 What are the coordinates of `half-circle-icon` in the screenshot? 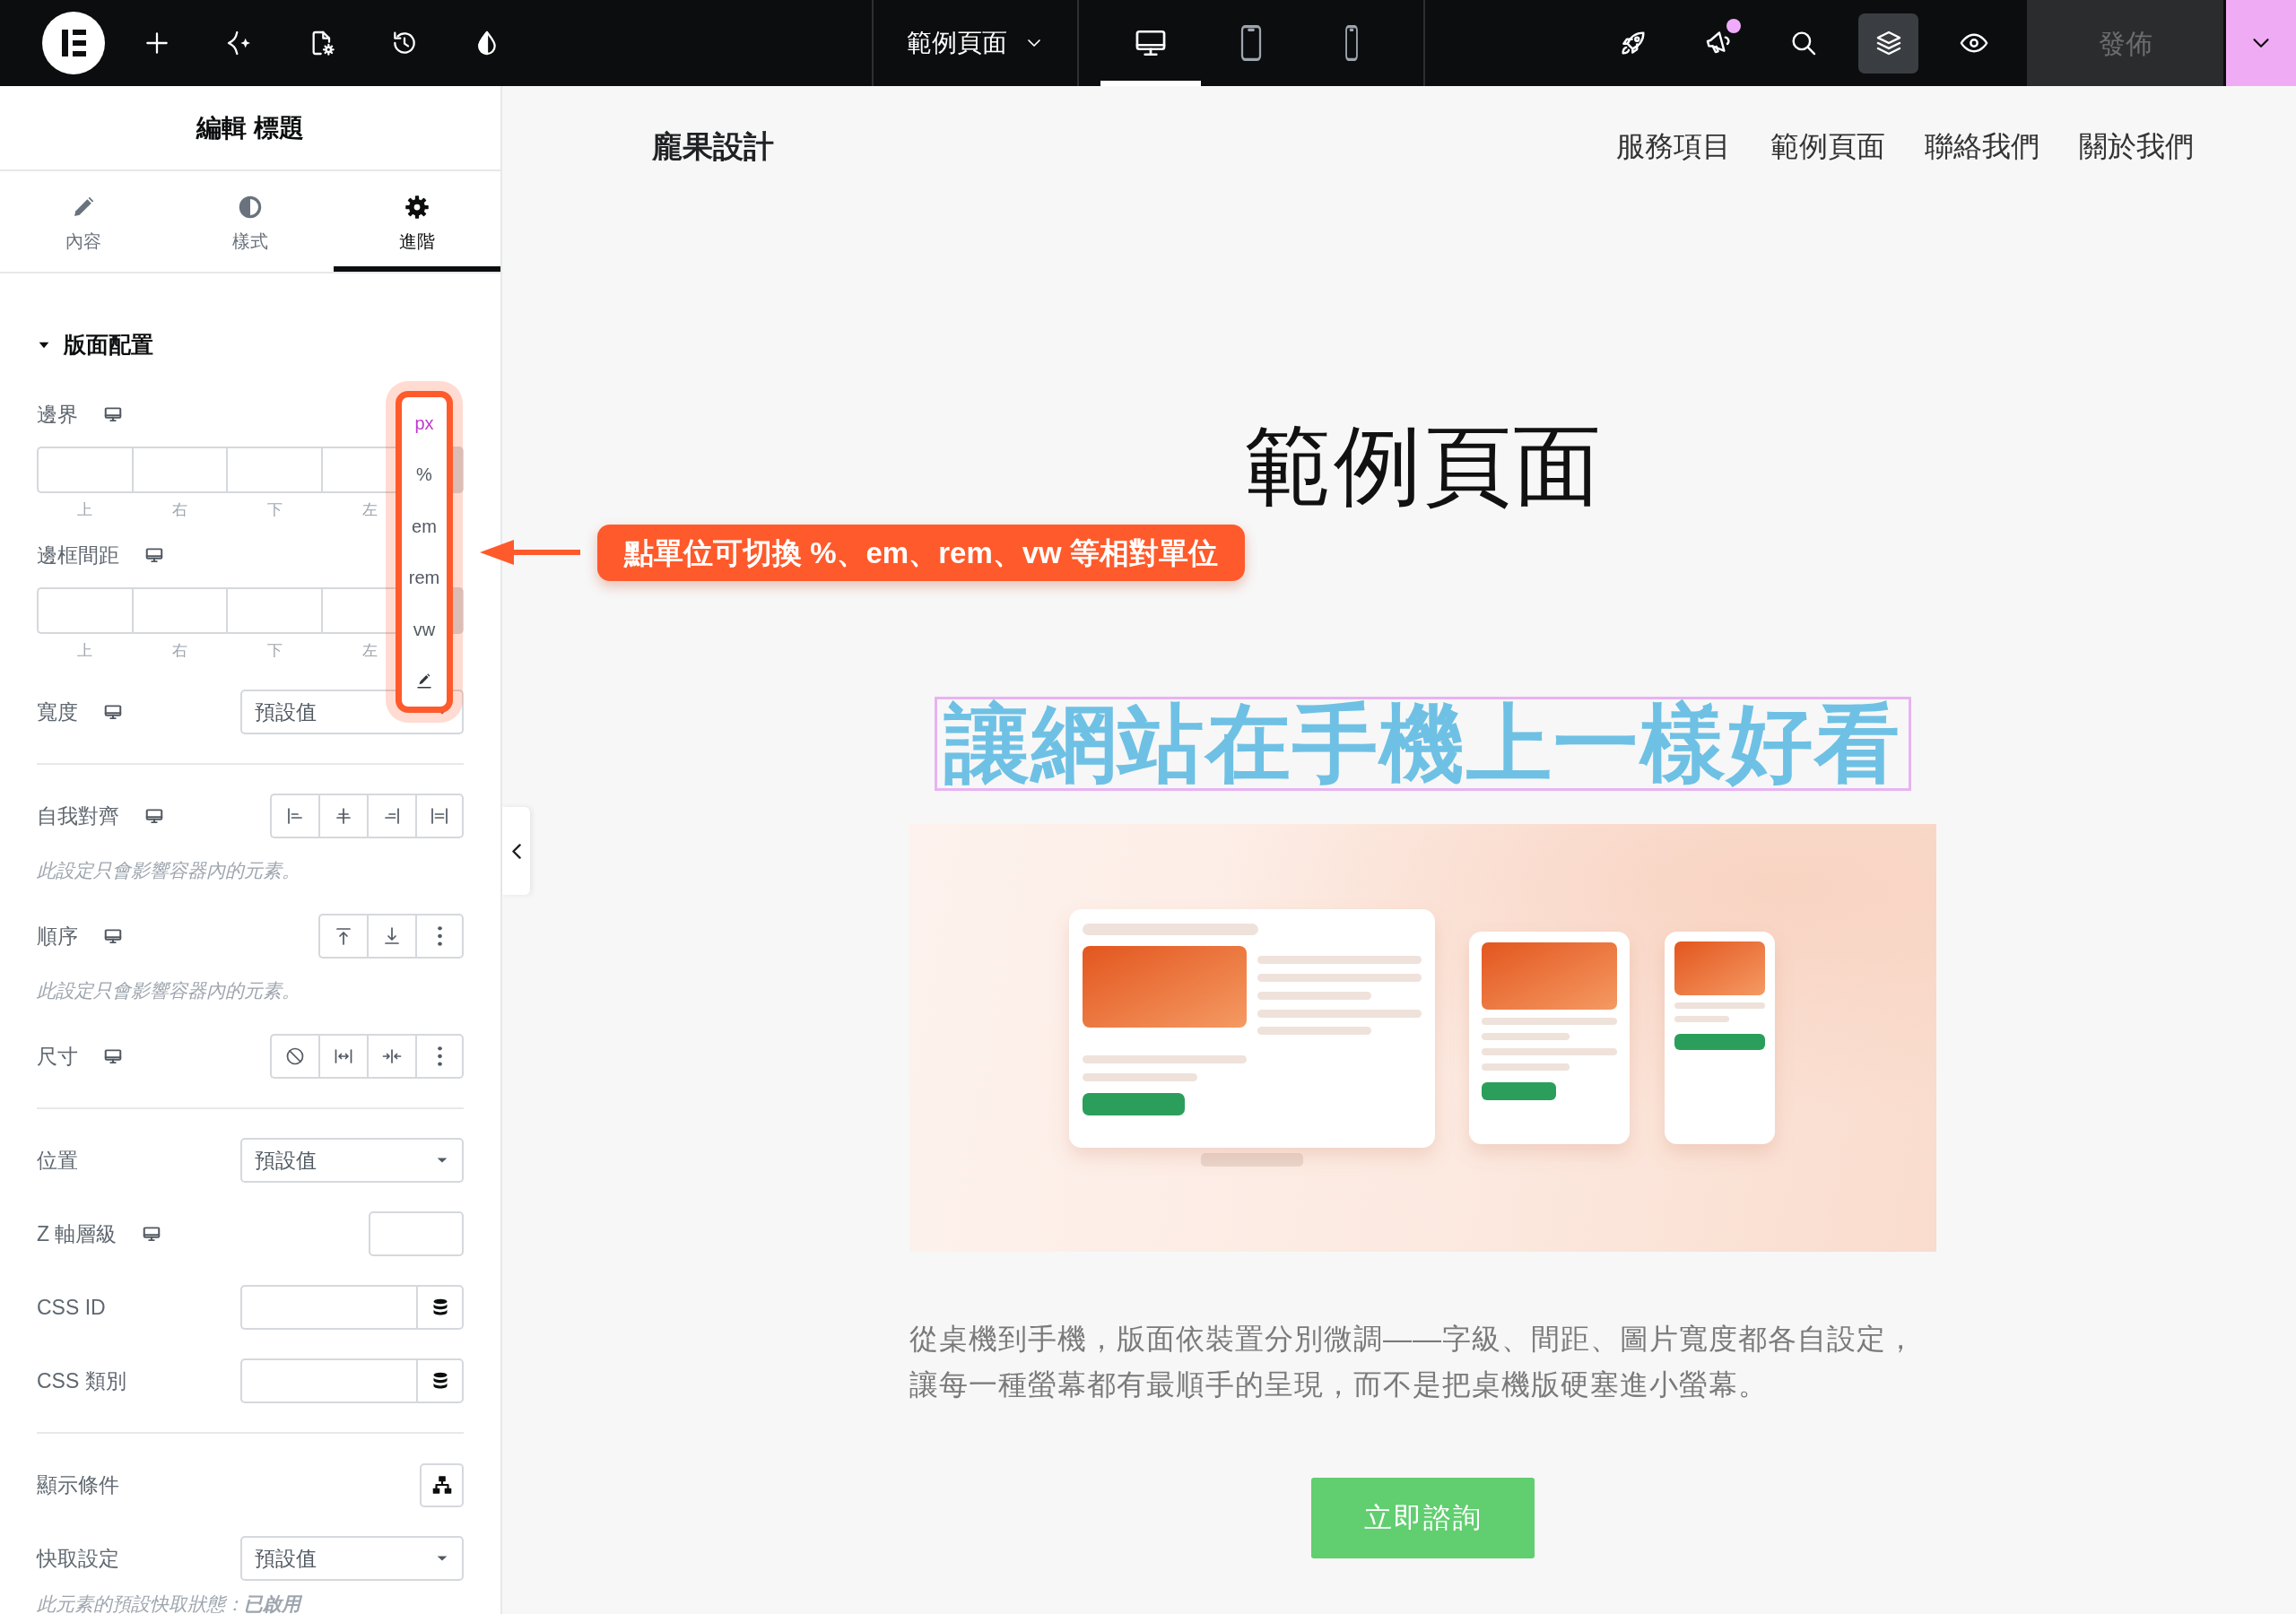 It's located at (250, 207).